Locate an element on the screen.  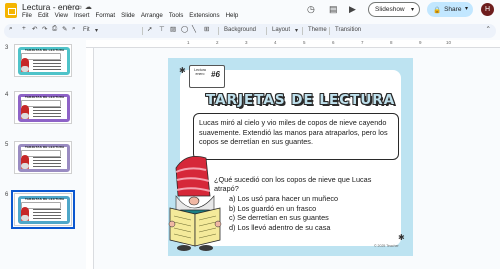
avatar: H is located at coordinates (487, 9).